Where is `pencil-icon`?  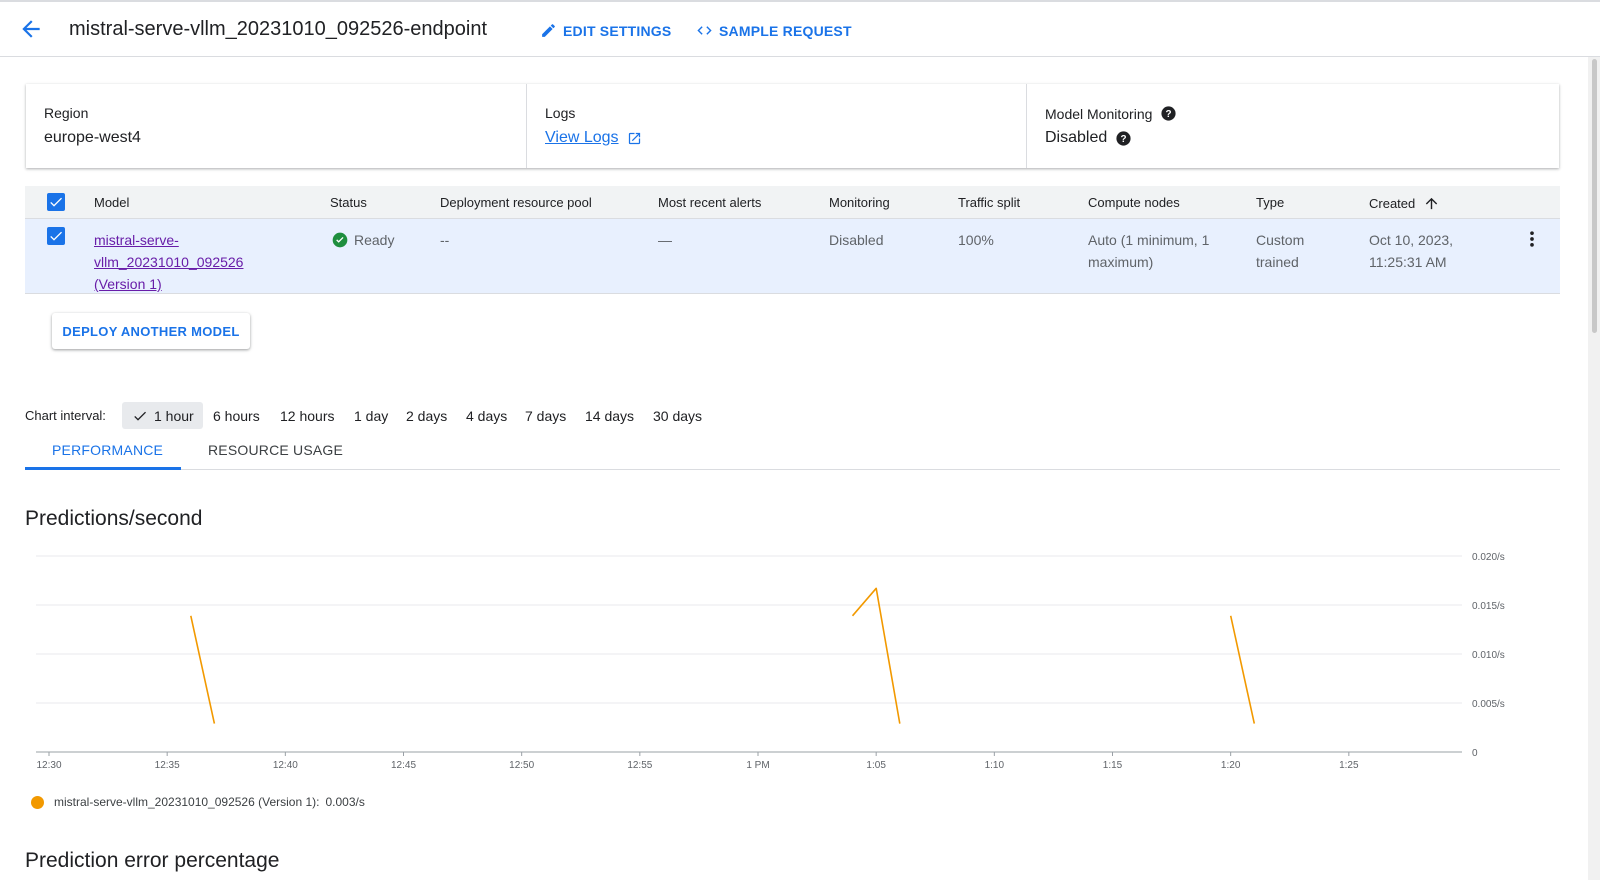
pencil-icon is located at coordinates (548, 30).